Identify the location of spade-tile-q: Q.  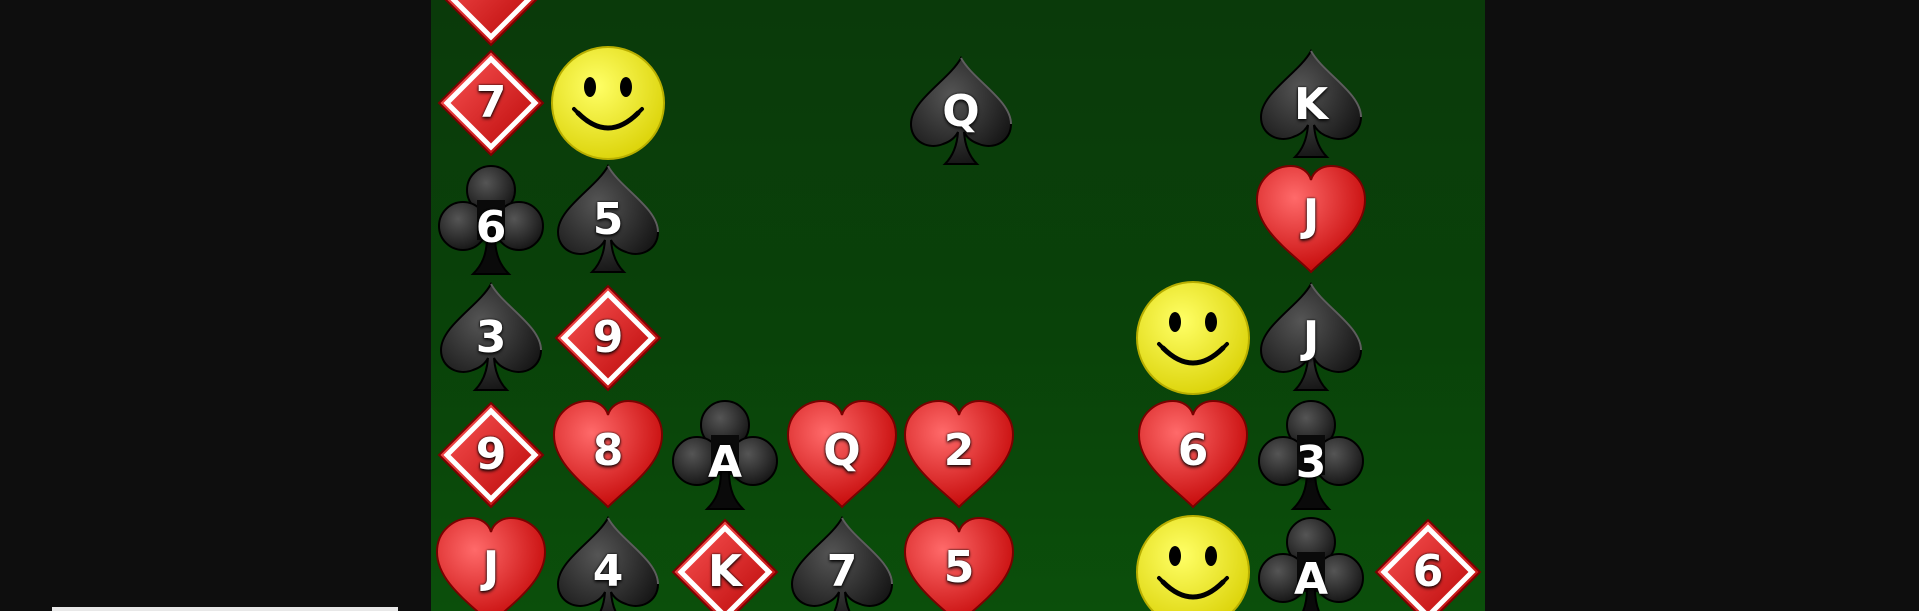
(961, 112).